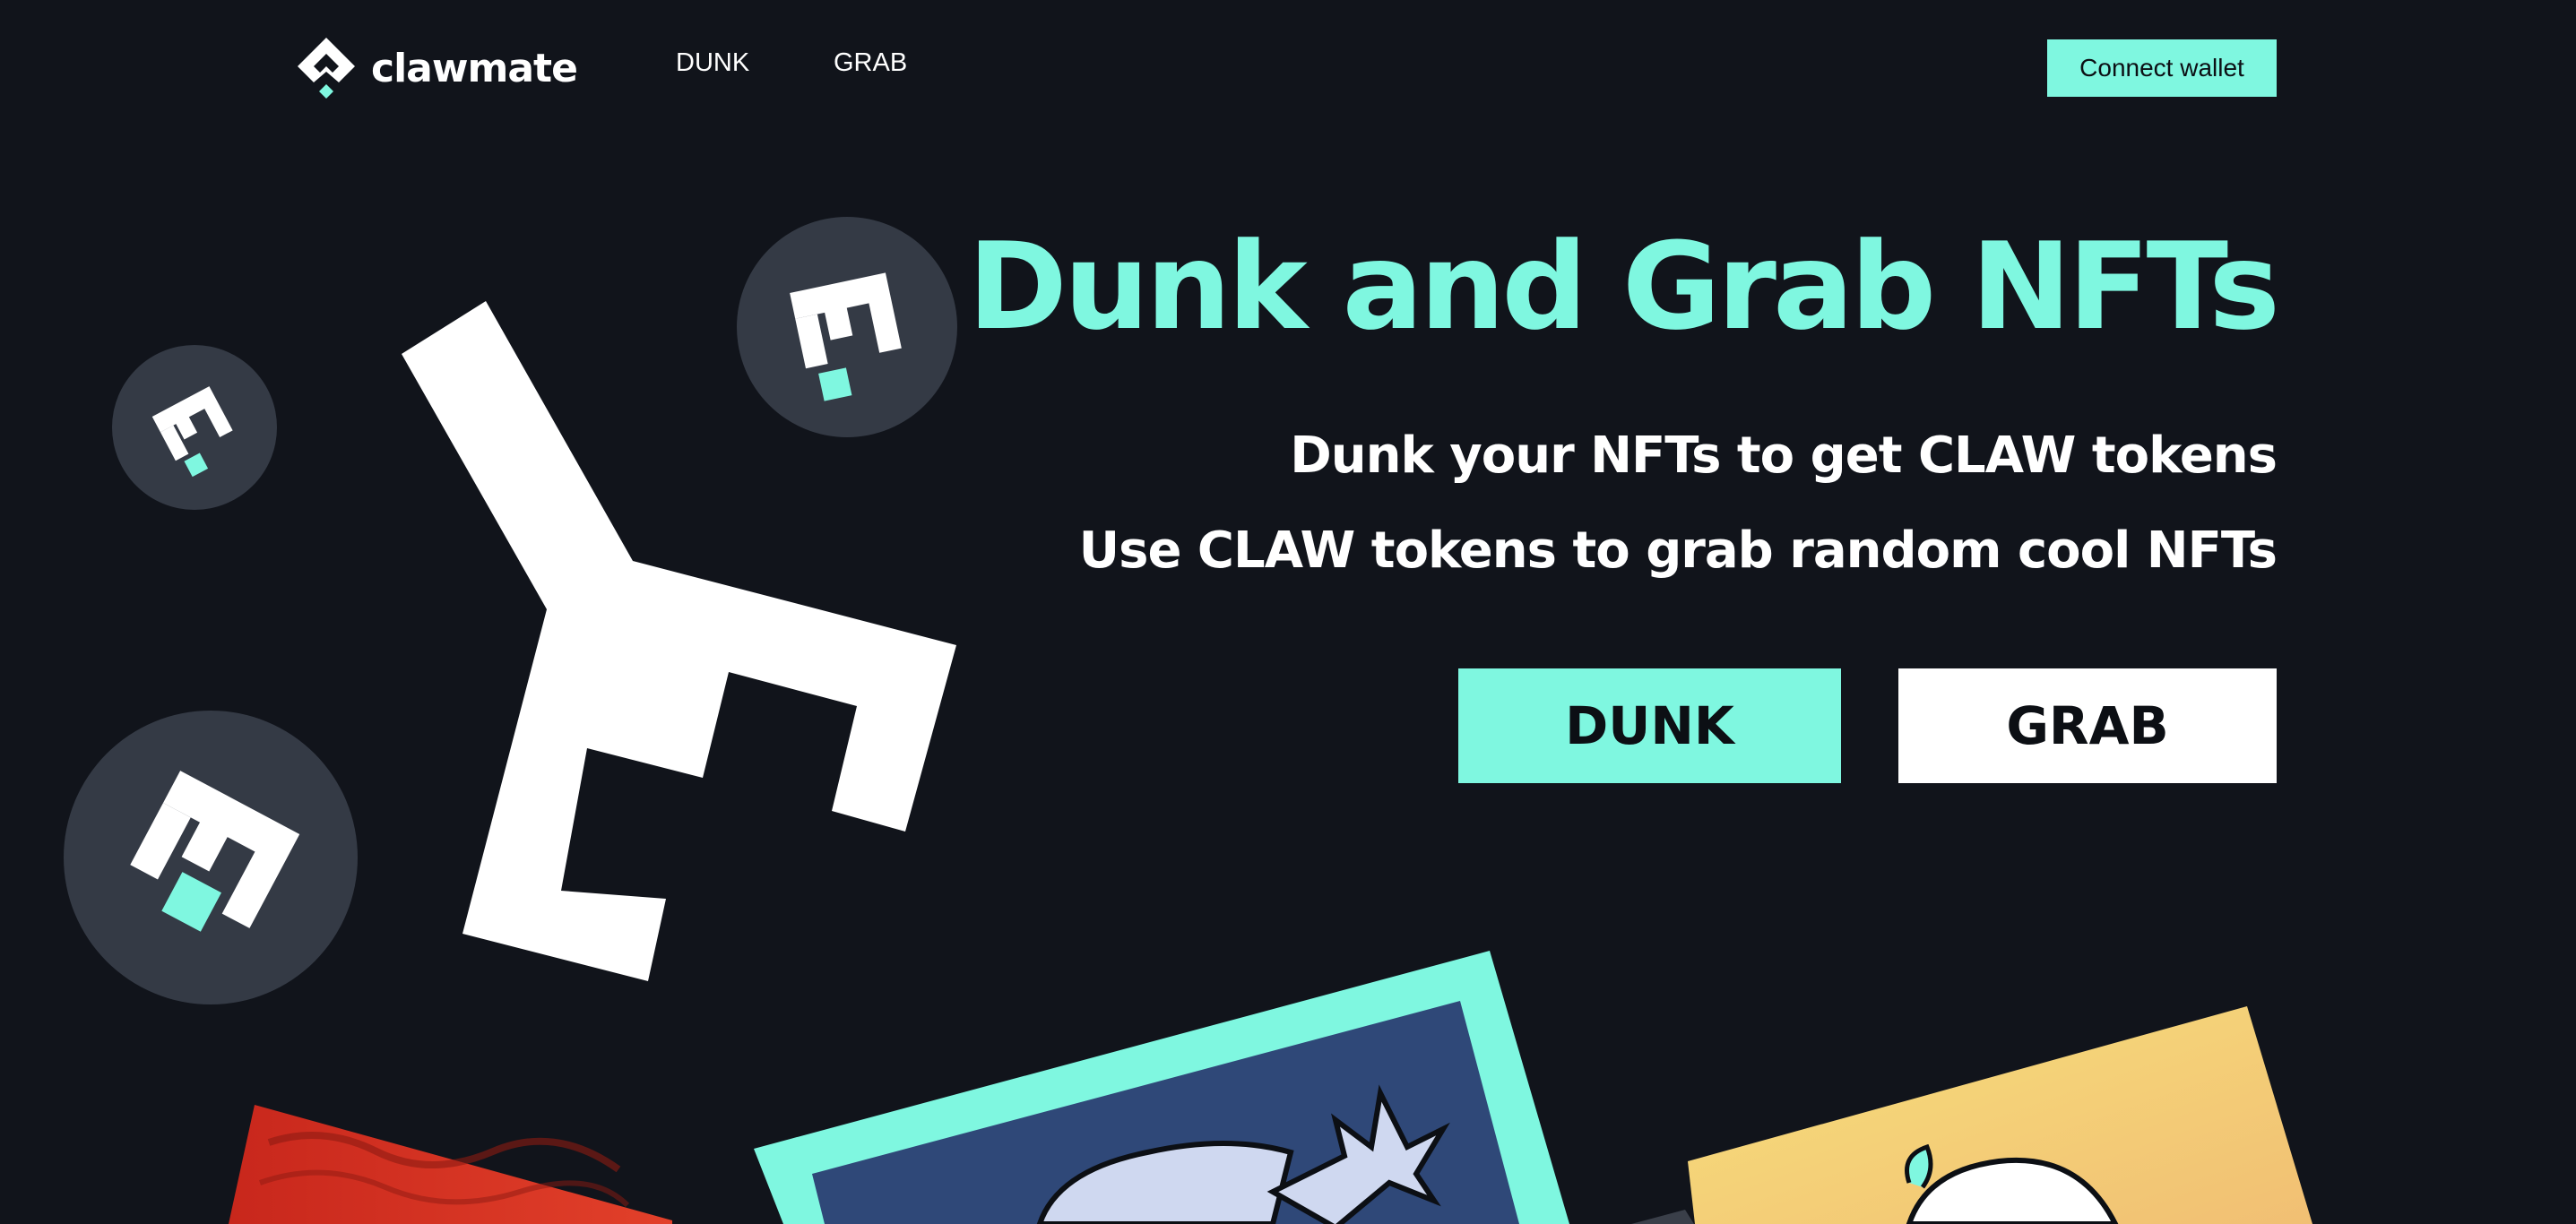  Describe the element at coordinates (2087, 725) in the screenshot. I see `grab-button: GRAB` at that location.